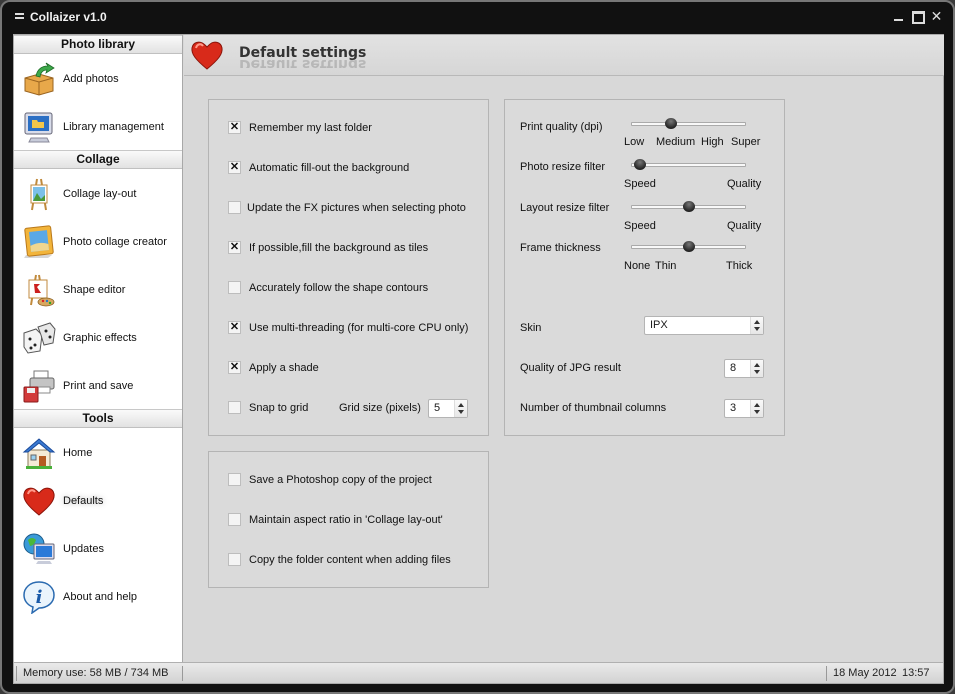 This screenshot has height=694, width=955. I want to click on thumbnail-columns-spinner: 3, so click(744, 408).